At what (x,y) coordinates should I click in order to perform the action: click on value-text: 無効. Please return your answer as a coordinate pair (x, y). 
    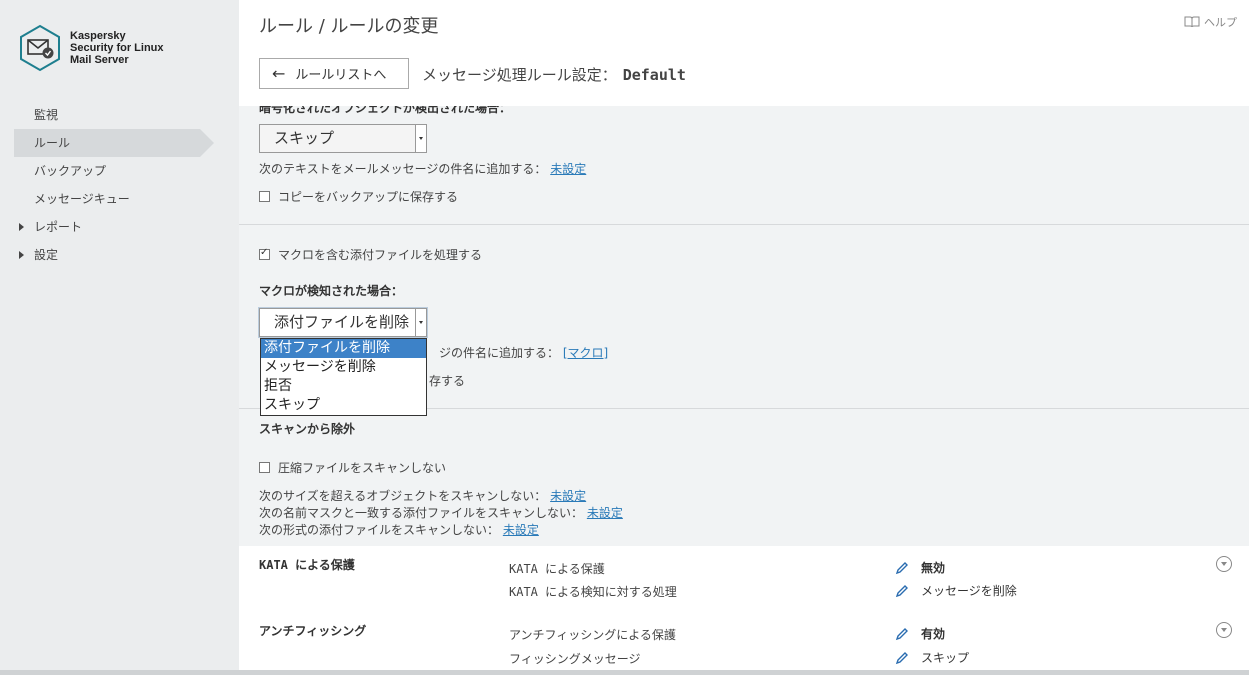
    Looking at the image, I should click on (933, 568).